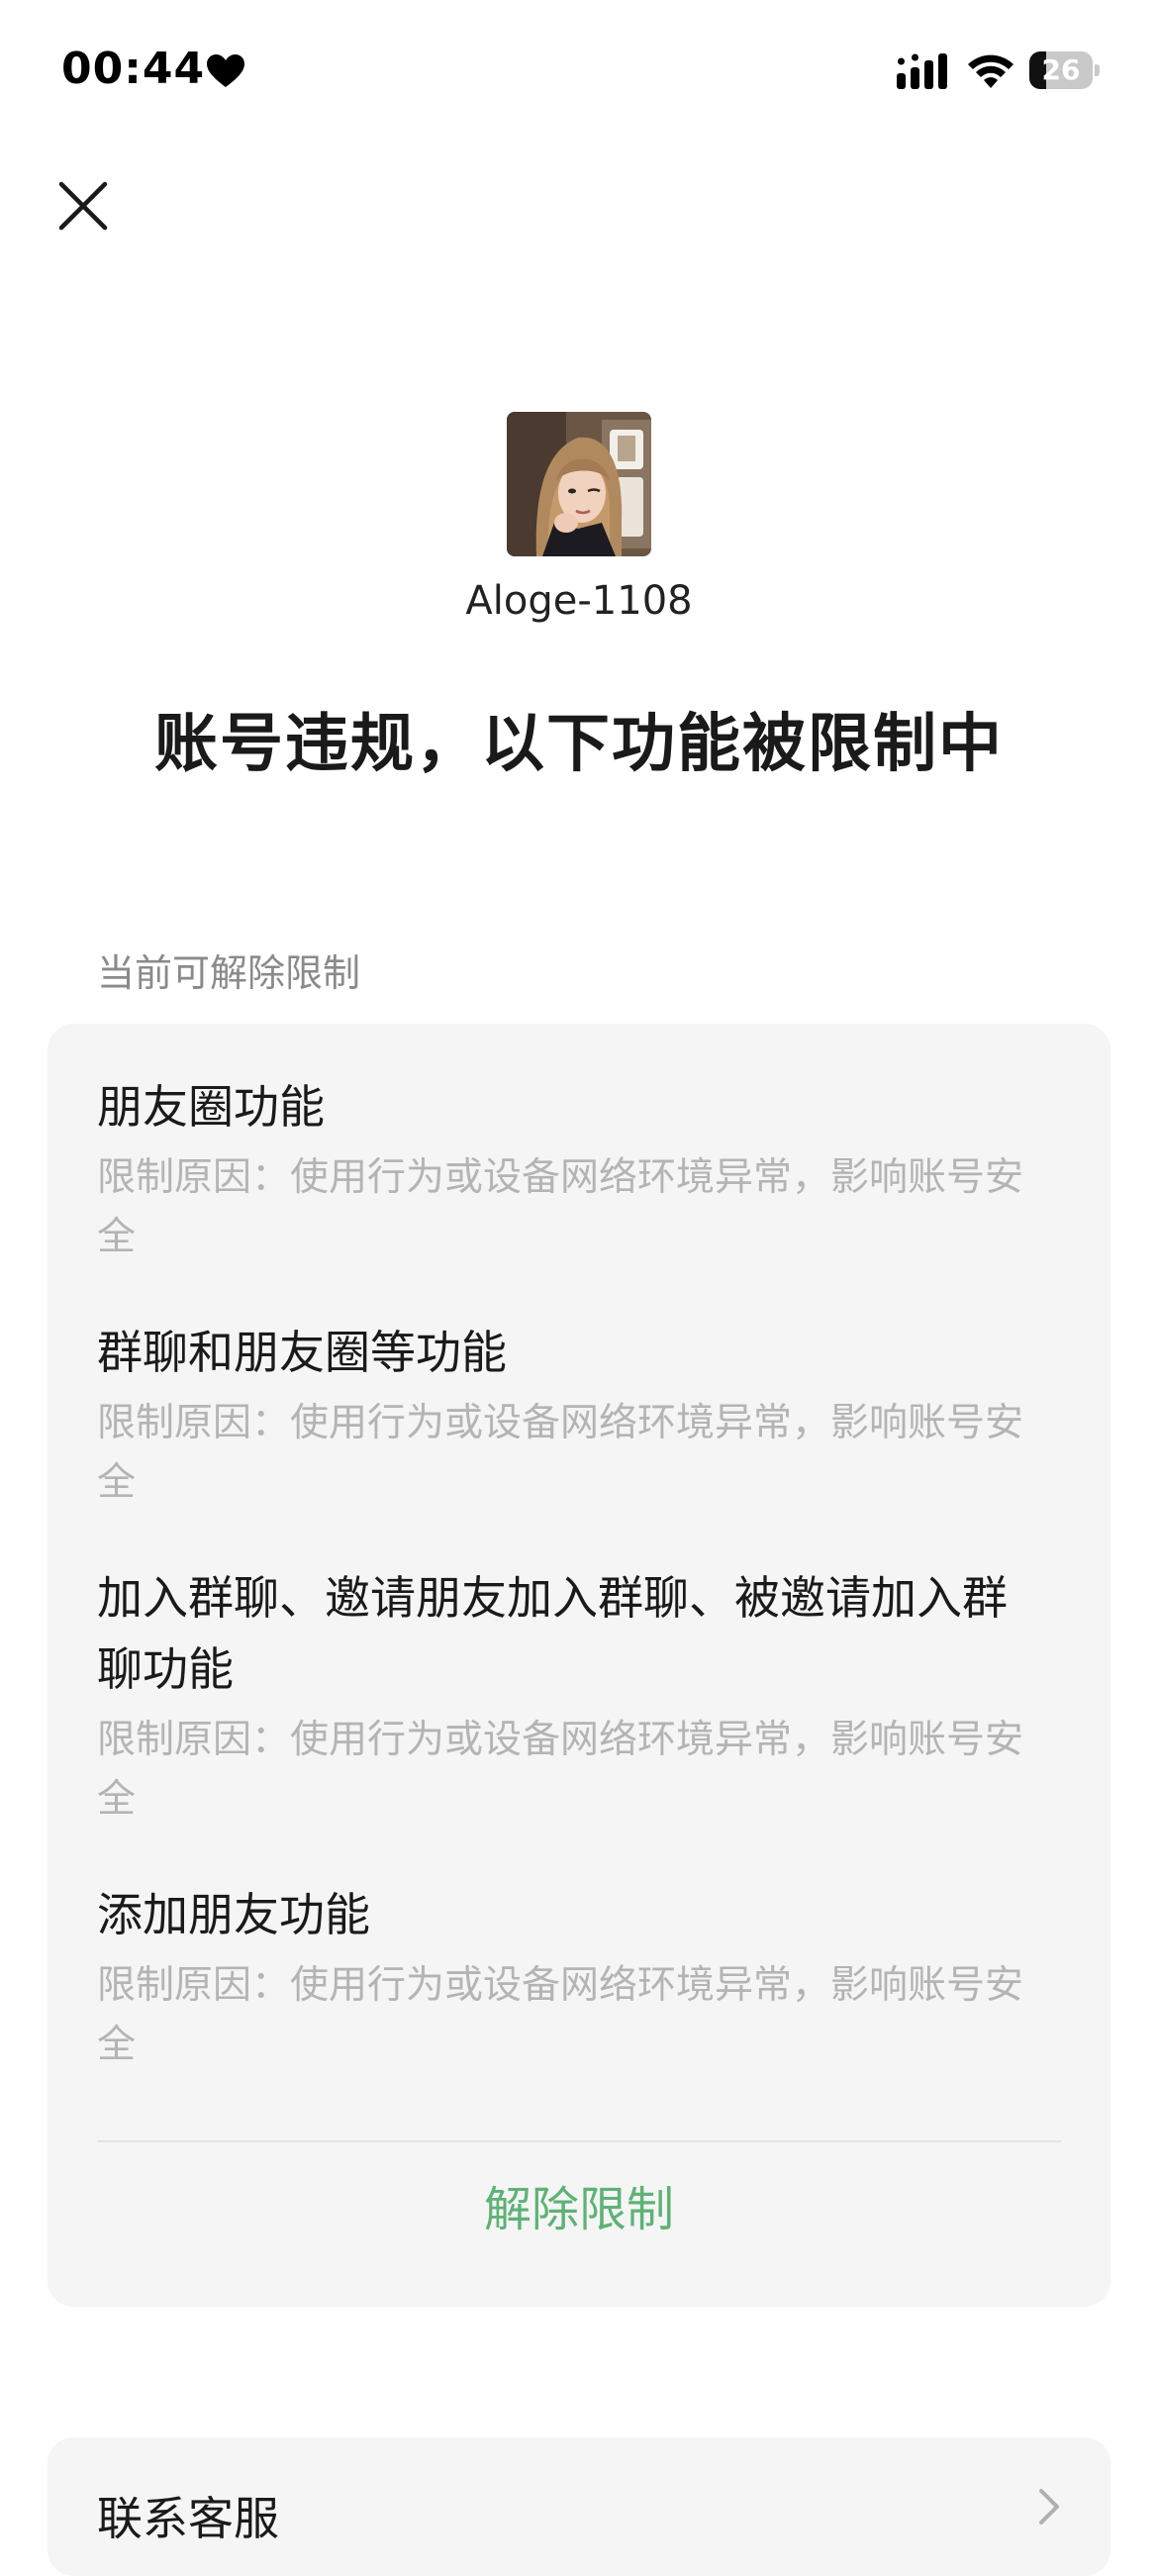  What do you see at coordinates (579, 2507) in the screenshot?
I see `contact-support-button: 联系客服` at bounding box center [579, 2507].